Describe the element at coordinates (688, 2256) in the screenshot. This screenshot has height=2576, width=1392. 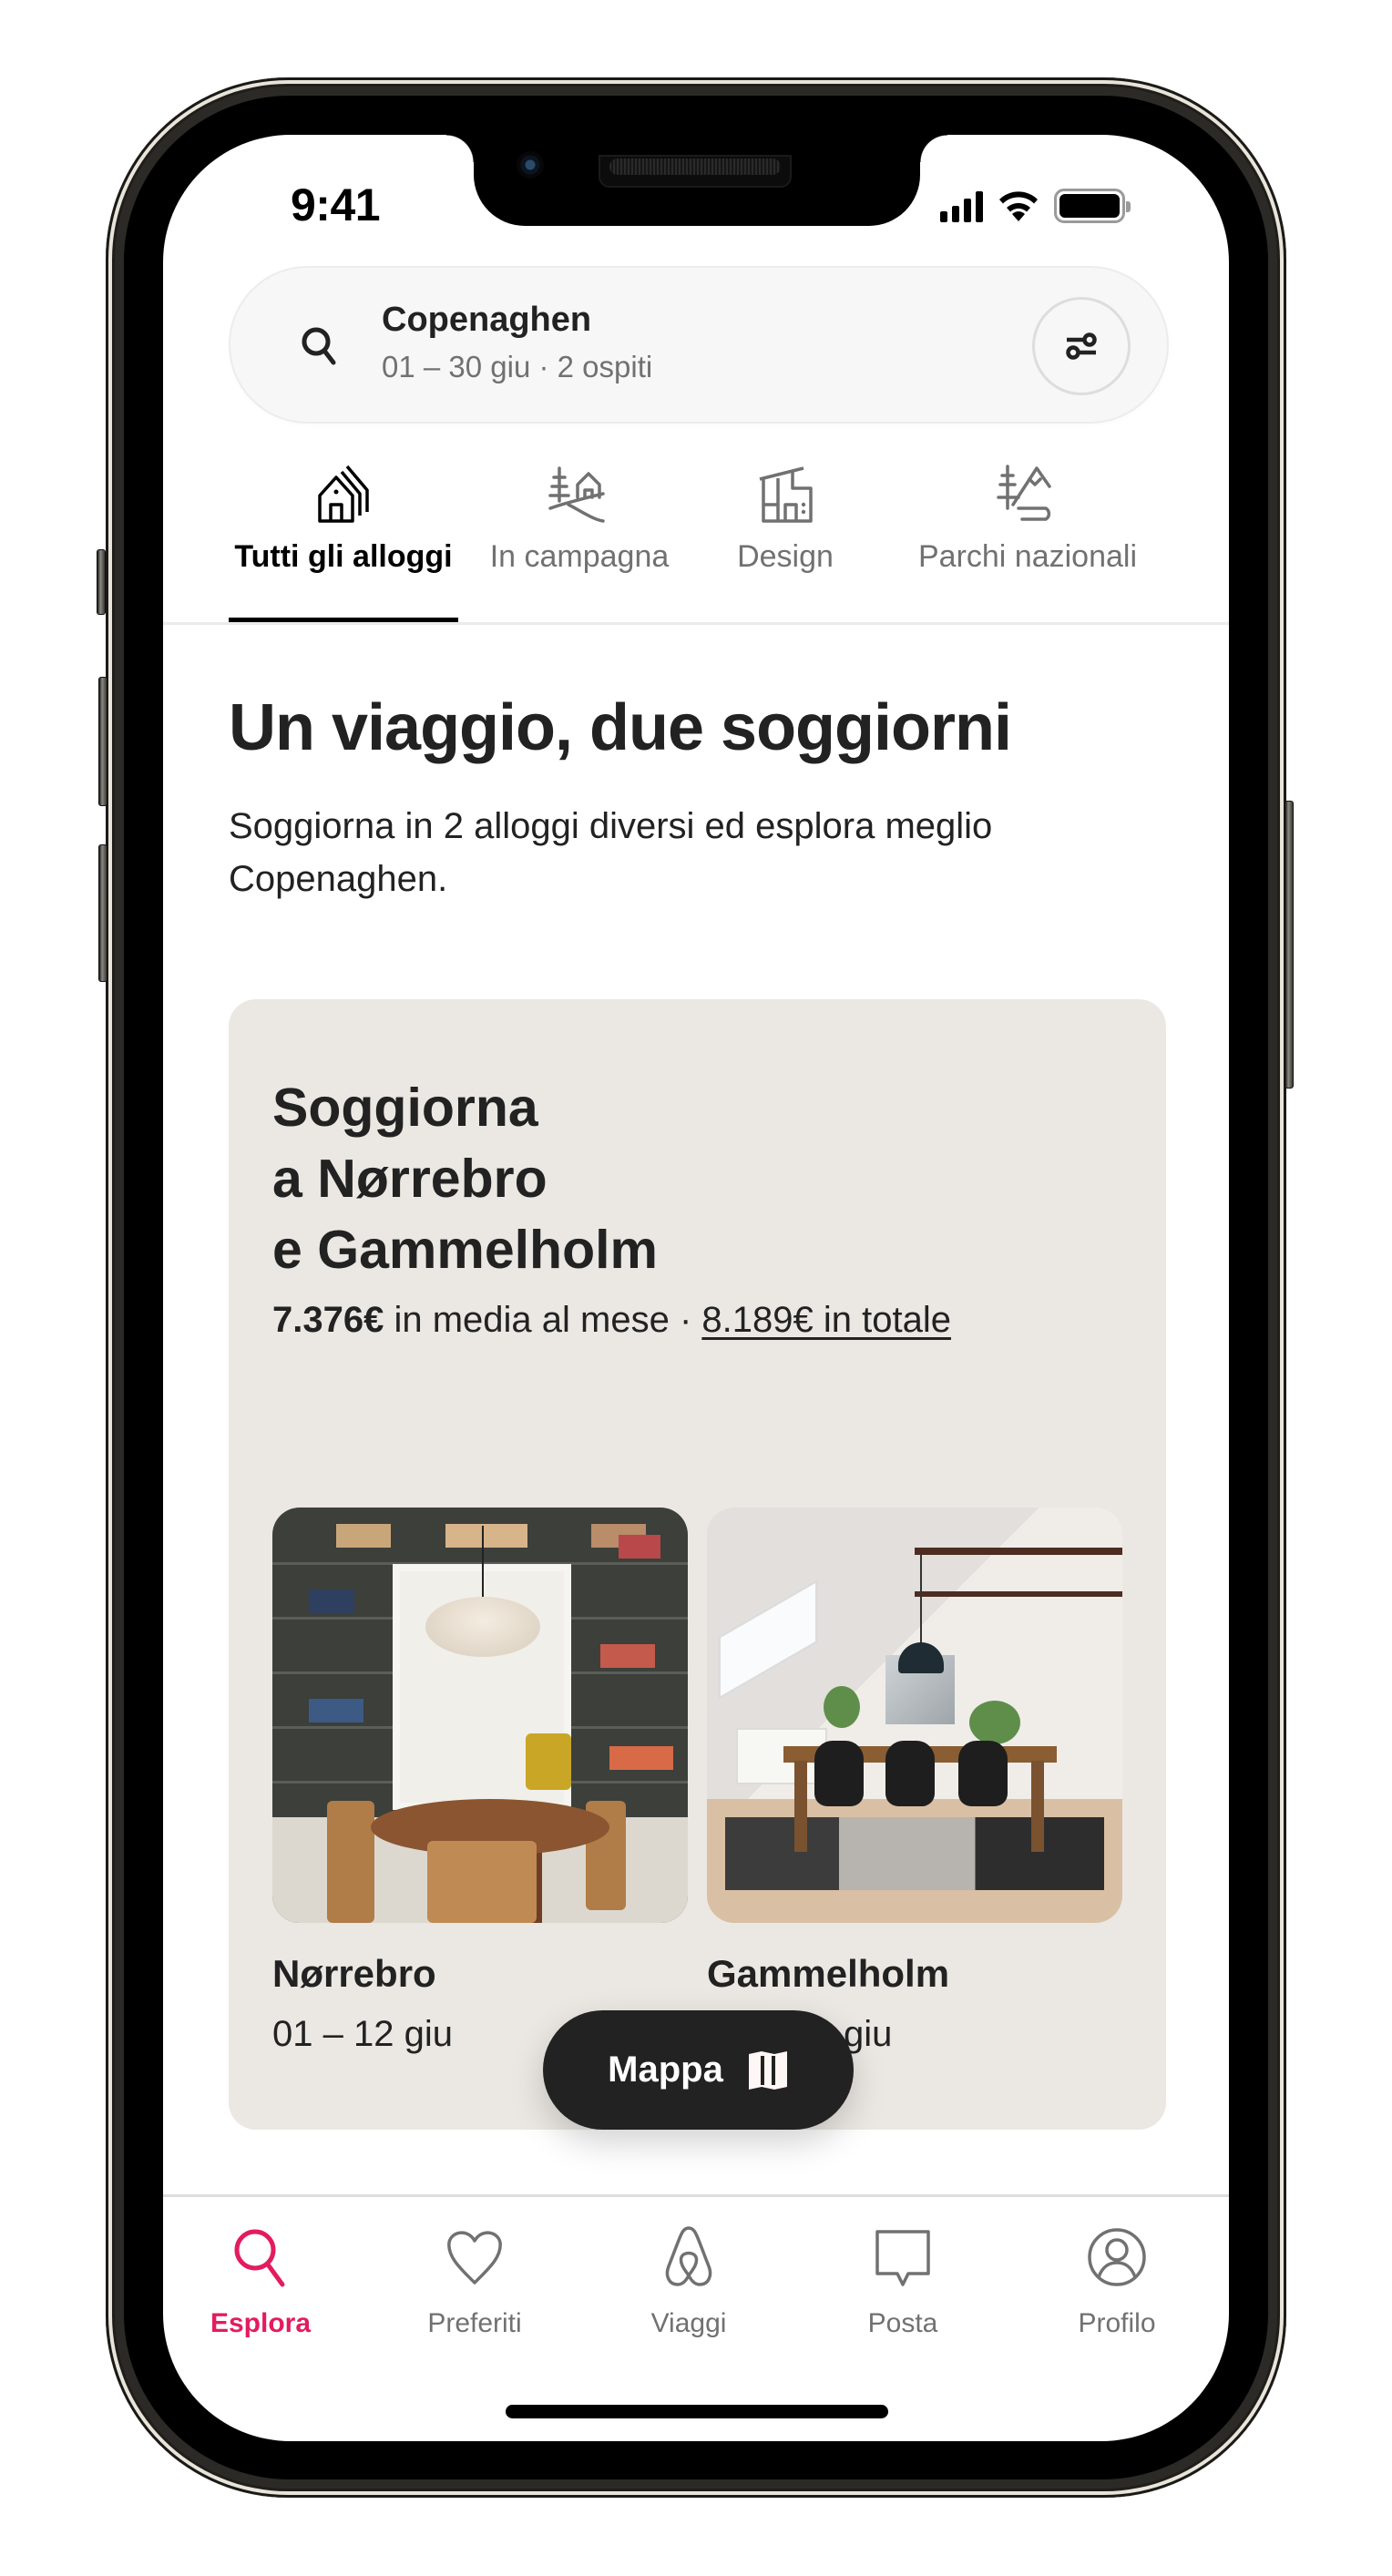
I see `airbnb-logo-icon` at that location.